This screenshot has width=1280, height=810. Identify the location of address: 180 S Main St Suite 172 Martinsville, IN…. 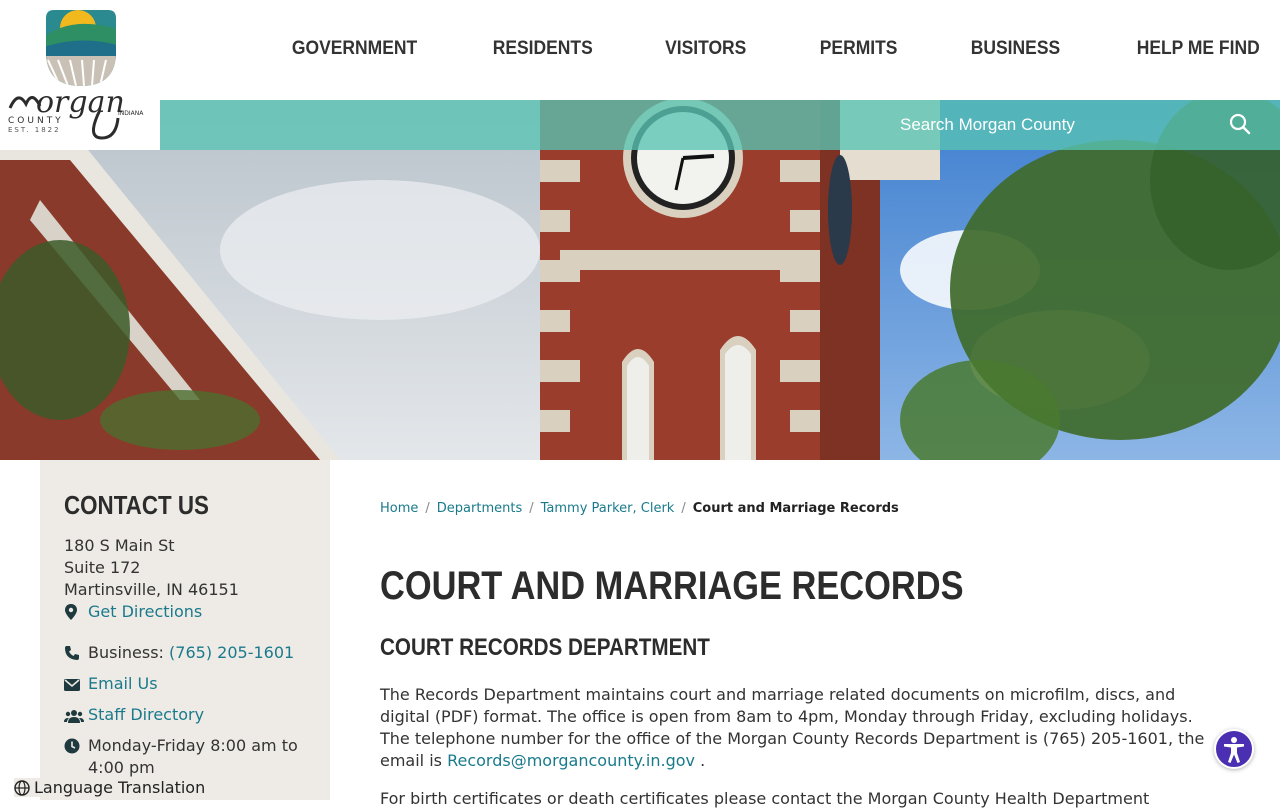
(185, 568).